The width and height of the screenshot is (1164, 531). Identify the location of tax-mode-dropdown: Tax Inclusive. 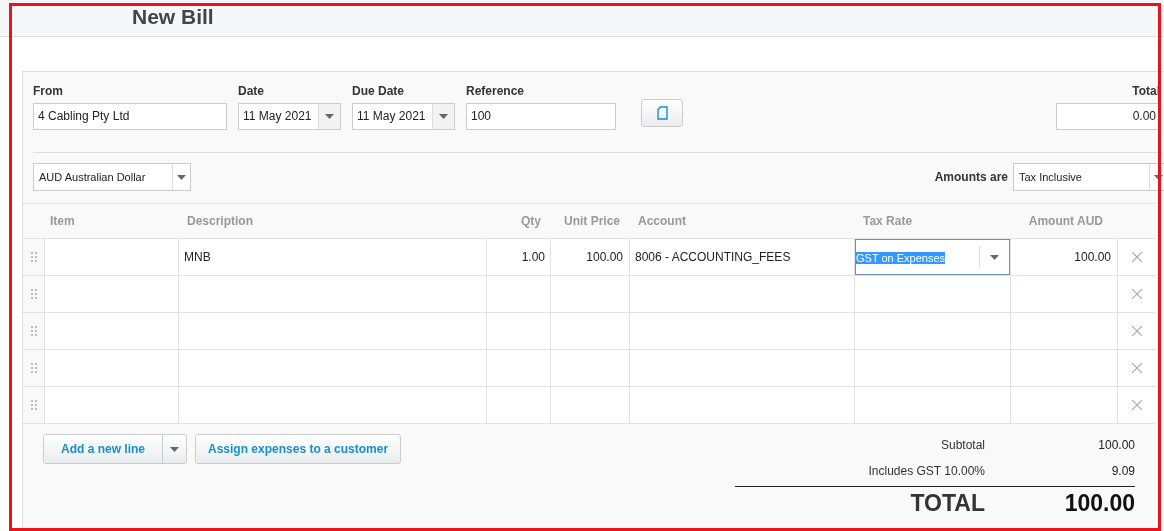
(1088, 177).